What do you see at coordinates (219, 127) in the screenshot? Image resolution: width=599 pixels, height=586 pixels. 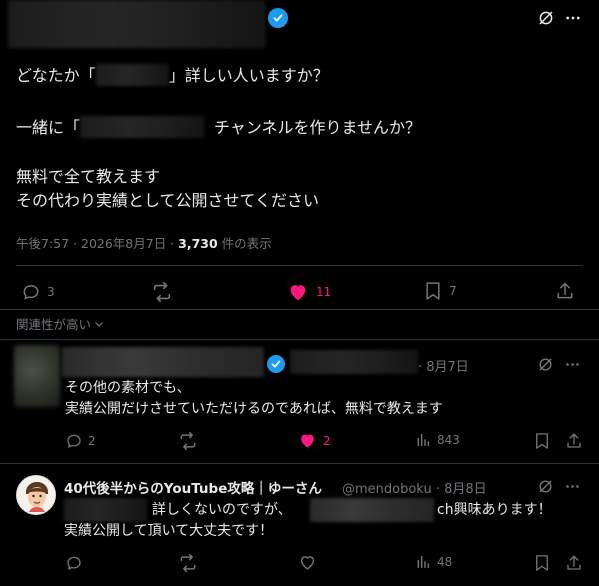 I see `tweet-line-2: 一緒に「 チャンネルを作りませんか？` at bounding box center [219, 127].